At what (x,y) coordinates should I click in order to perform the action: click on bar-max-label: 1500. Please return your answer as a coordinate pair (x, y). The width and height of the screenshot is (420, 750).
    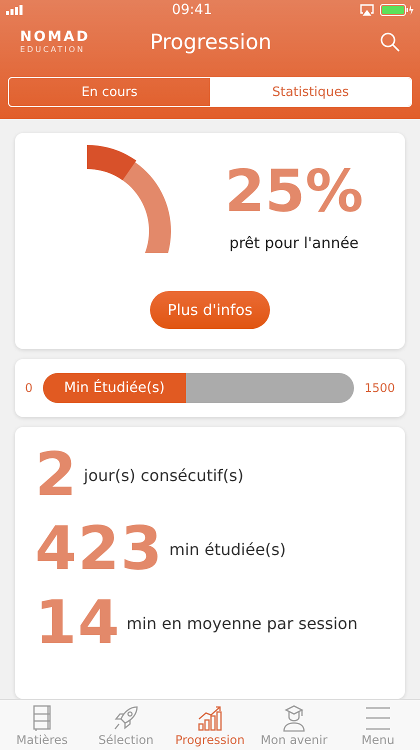
    Looking at the image, I should click on (379, 388).